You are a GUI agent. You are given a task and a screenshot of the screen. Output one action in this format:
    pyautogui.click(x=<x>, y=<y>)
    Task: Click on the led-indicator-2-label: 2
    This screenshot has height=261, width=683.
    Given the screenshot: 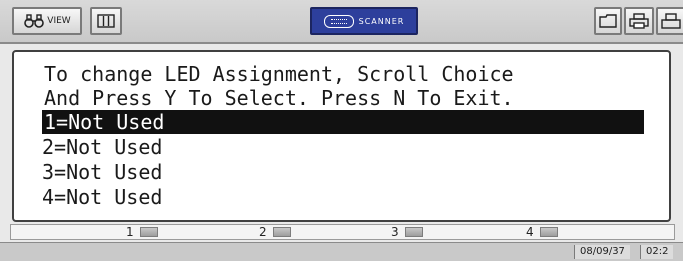 What is the action you would take?
    pyautogui.click(x=263, y=232)
    